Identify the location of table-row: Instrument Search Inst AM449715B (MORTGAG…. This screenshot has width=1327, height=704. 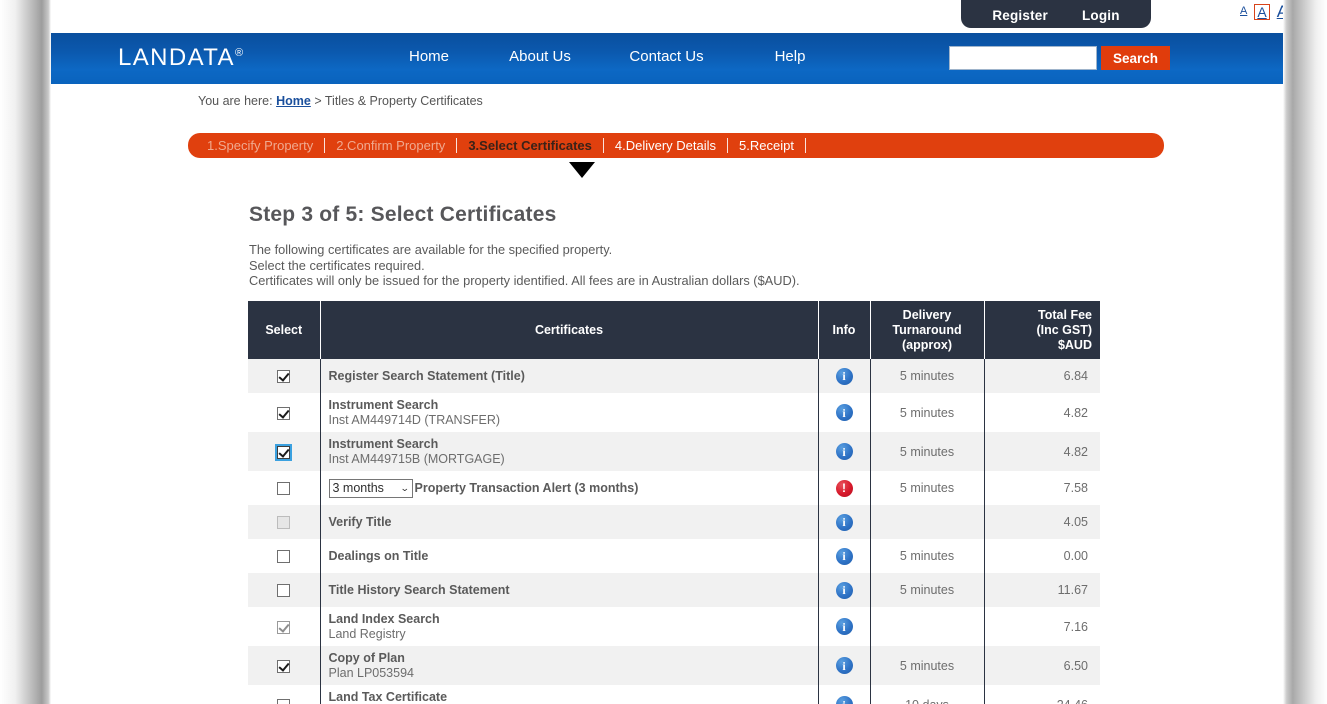
(674, 451).